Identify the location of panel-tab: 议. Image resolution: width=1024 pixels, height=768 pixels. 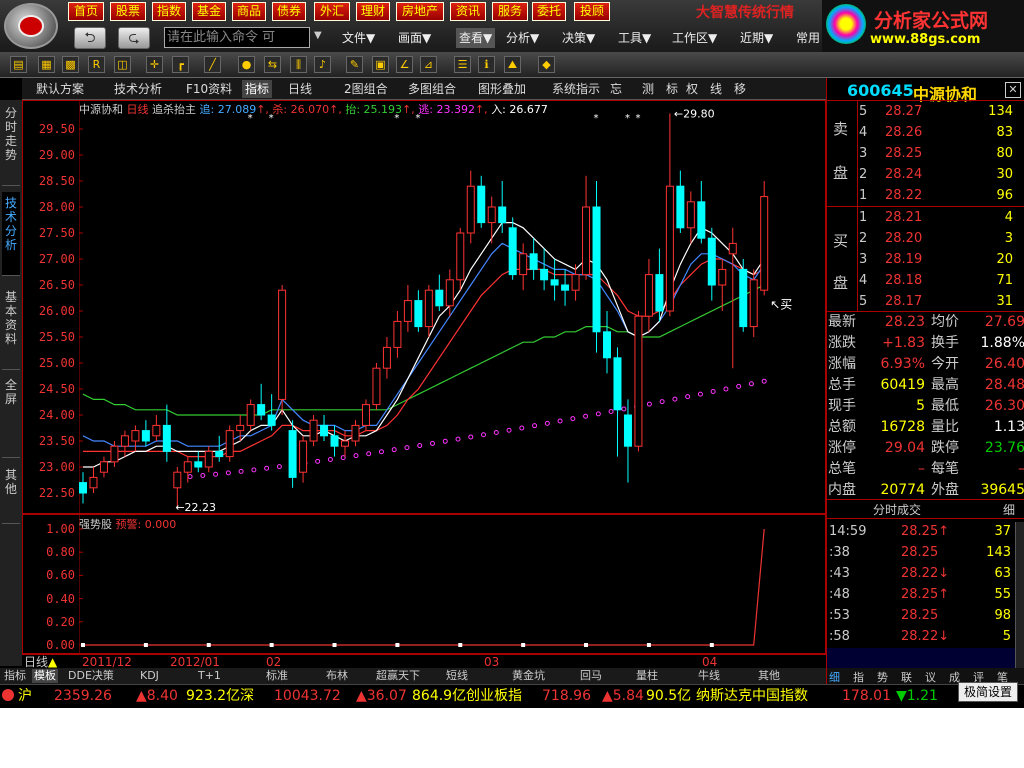
(930, 677).